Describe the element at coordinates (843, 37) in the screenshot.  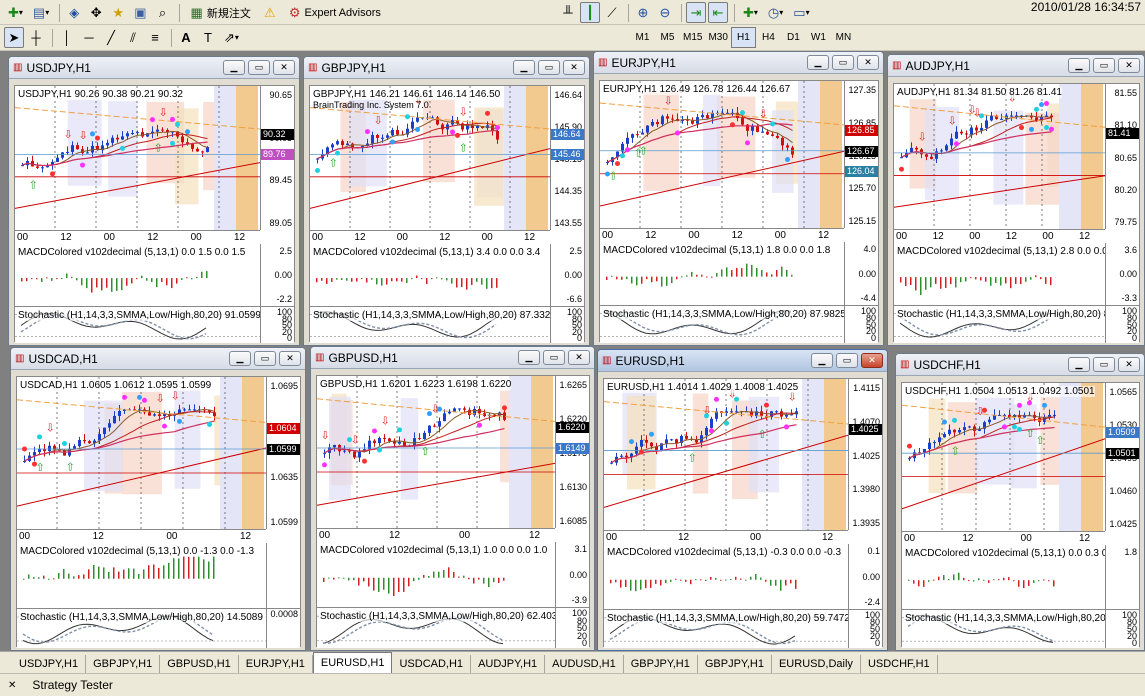
I see `timeframe-mn-button: MN` at that location.